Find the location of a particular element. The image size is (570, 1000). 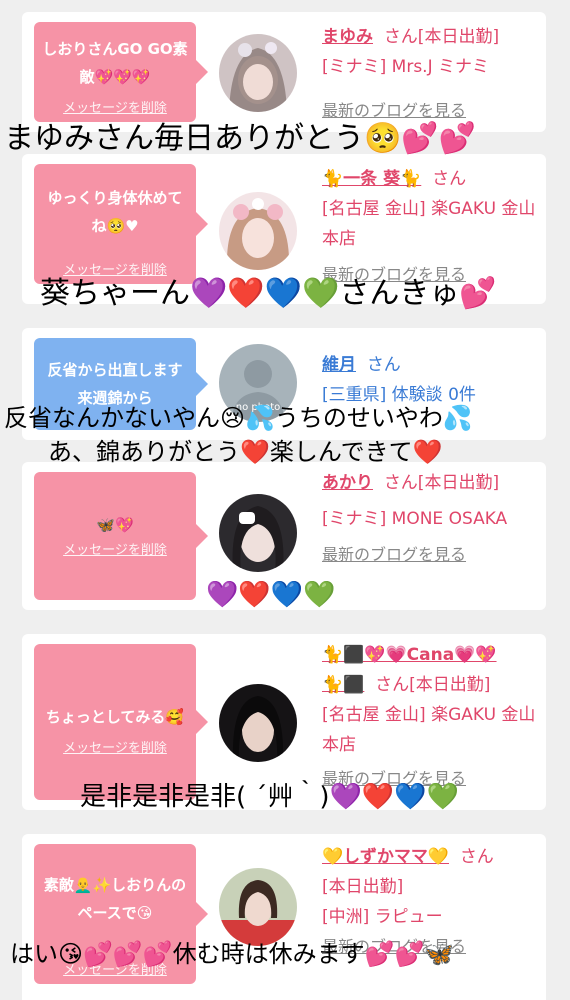

overlay-caption: 反省なんかないやん😢💦うちのせいやわ💦 is located at coordinates (238, 418).